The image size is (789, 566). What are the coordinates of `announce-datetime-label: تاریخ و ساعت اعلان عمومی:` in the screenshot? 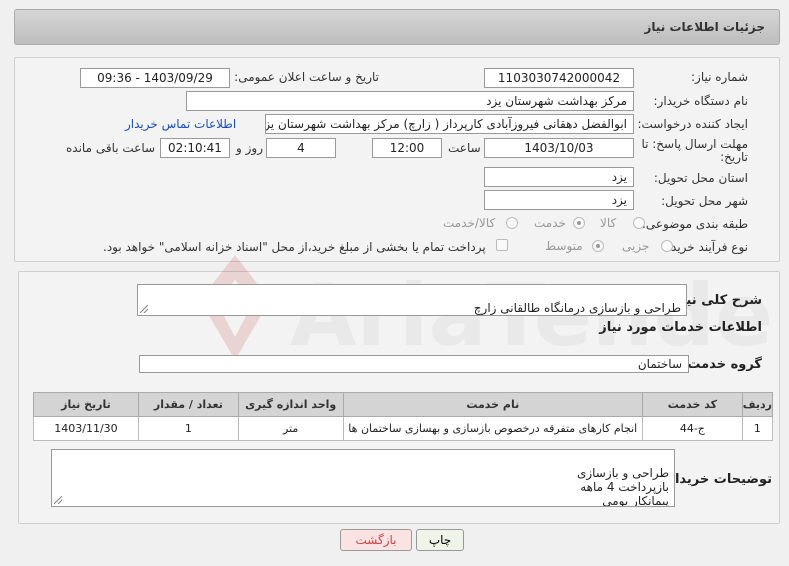 It's located at (306, 77).